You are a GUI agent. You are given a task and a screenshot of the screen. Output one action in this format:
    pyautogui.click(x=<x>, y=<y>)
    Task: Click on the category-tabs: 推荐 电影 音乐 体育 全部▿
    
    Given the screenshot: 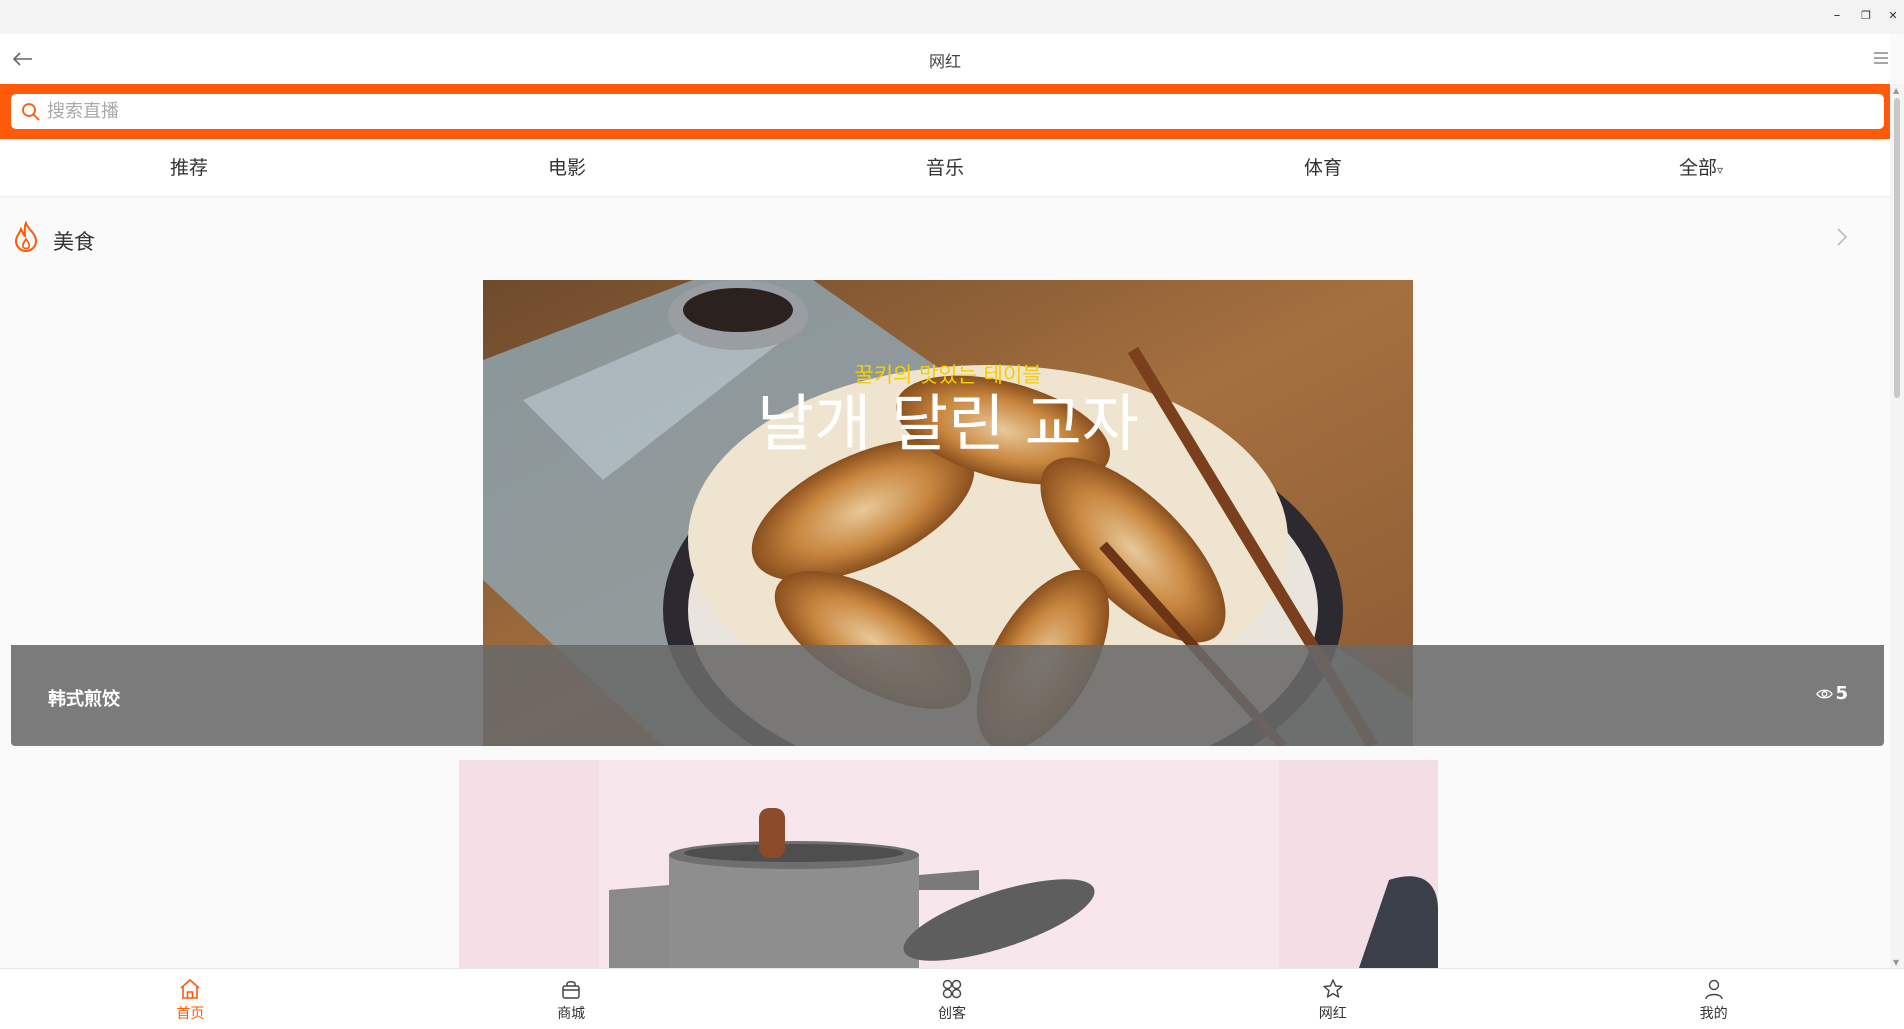 What is the action you would take?
    pyautogui.click(x=945, y=168)
    